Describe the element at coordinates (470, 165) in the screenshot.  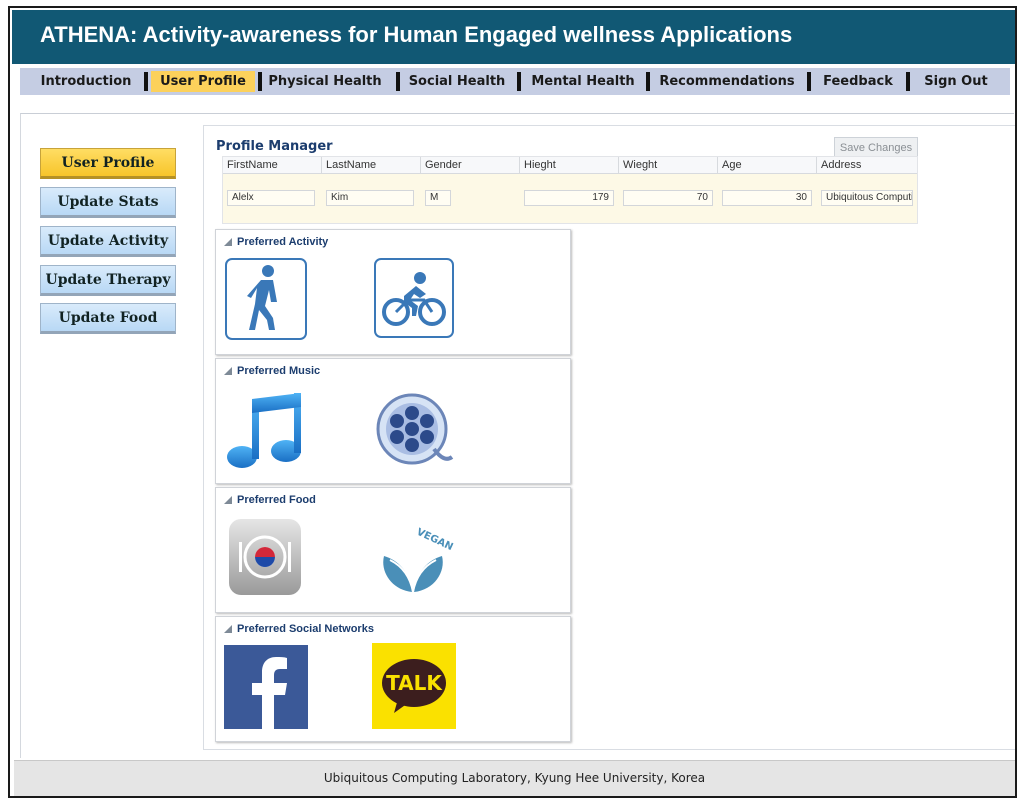
I see `column-header: Gender` at that location.